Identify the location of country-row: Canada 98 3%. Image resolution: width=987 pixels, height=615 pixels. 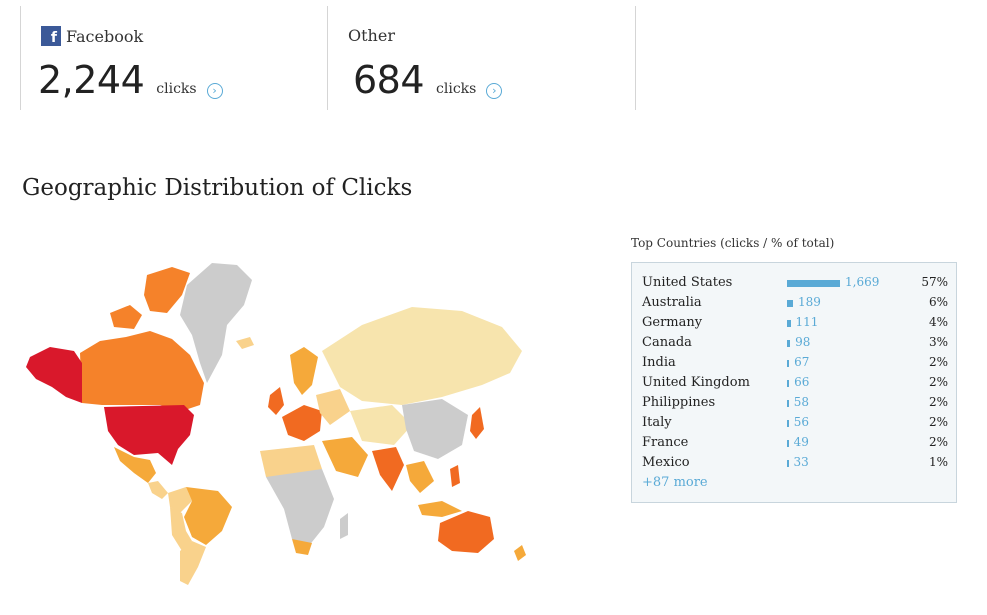
(795, 343).